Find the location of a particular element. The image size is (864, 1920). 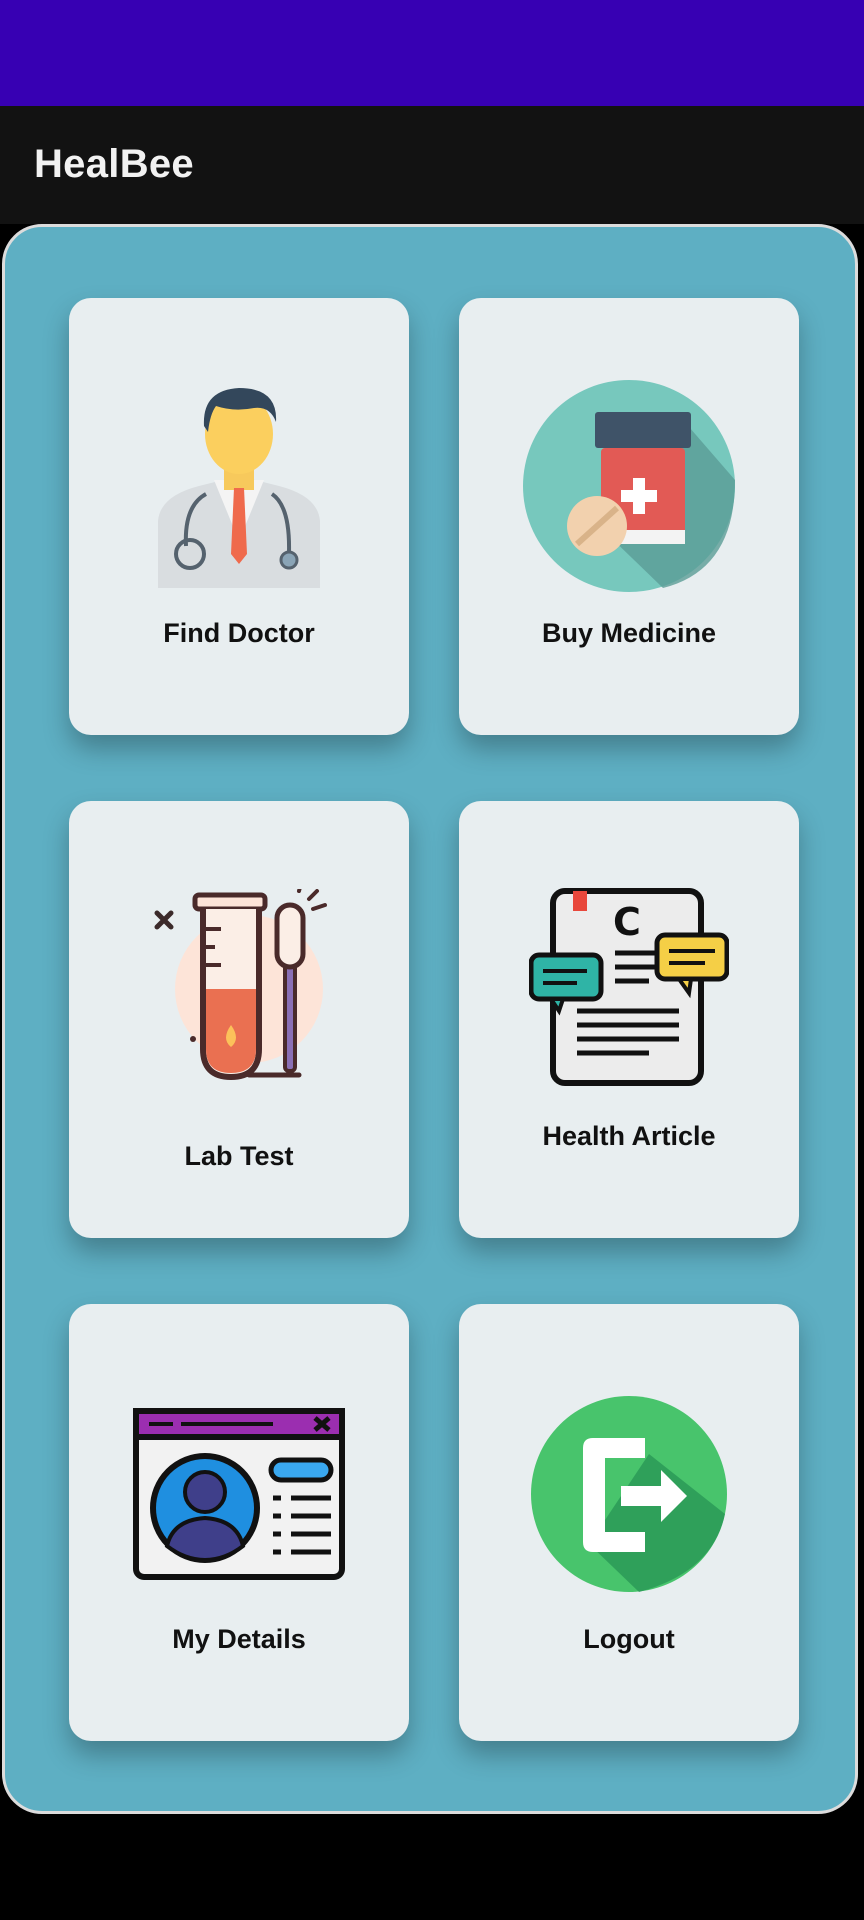

my-details-card: My Details is located at coordinates (239, 1522).